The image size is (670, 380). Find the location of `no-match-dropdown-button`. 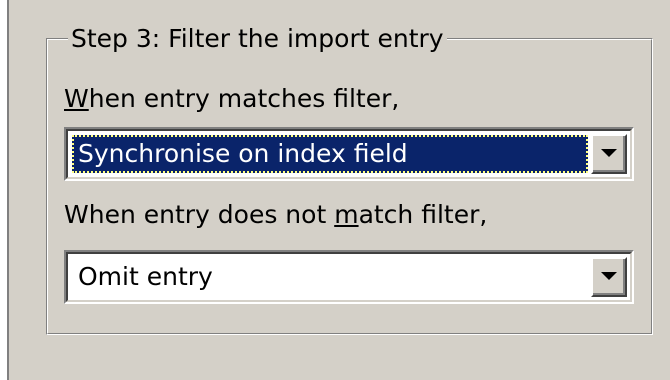

no-match-dropdown-button is located at coordinates (609, 277).